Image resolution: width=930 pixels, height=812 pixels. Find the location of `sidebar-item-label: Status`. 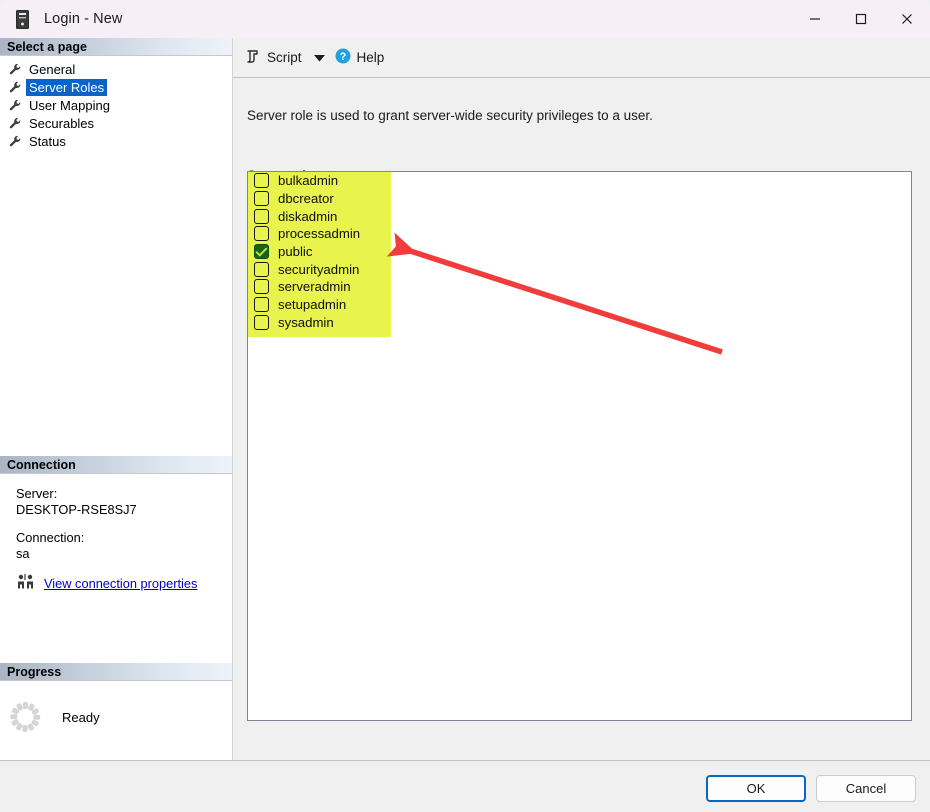

sidebar-item-label: Status is located at coordinates (47, 141).